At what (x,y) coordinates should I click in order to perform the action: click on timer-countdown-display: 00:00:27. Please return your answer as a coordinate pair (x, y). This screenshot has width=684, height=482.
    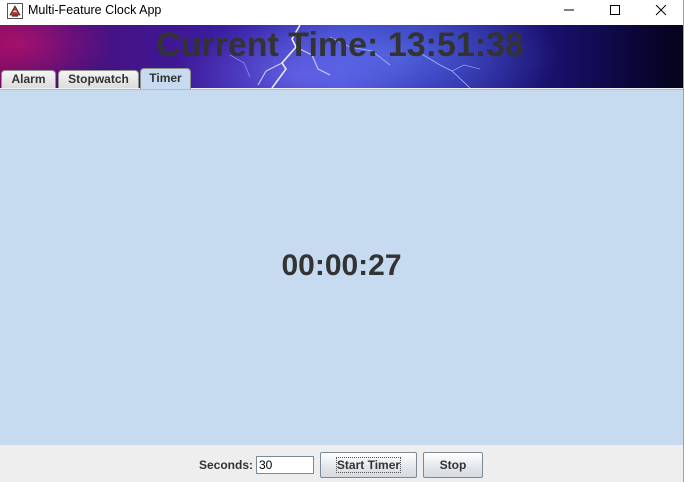
    Looking at the image, I should click on (341, 265).